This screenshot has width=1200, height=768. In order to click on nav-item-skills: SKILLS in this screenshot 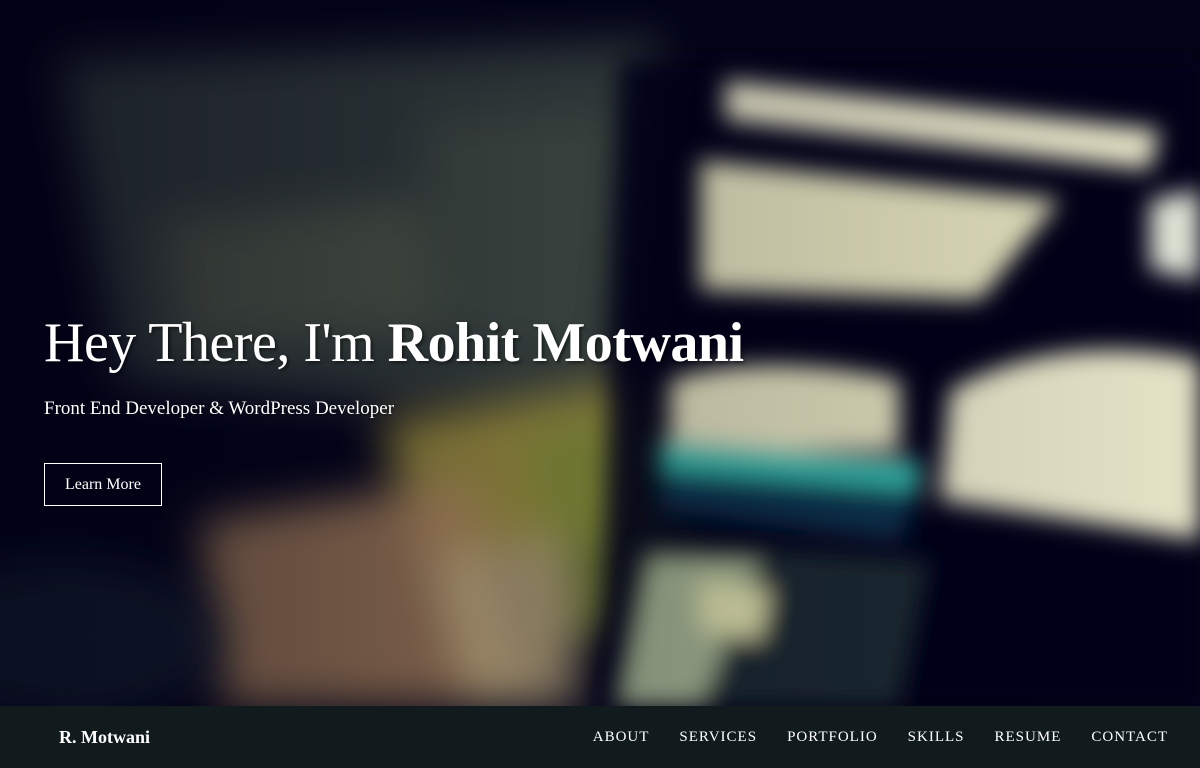, I will do `click(936, 737)`.